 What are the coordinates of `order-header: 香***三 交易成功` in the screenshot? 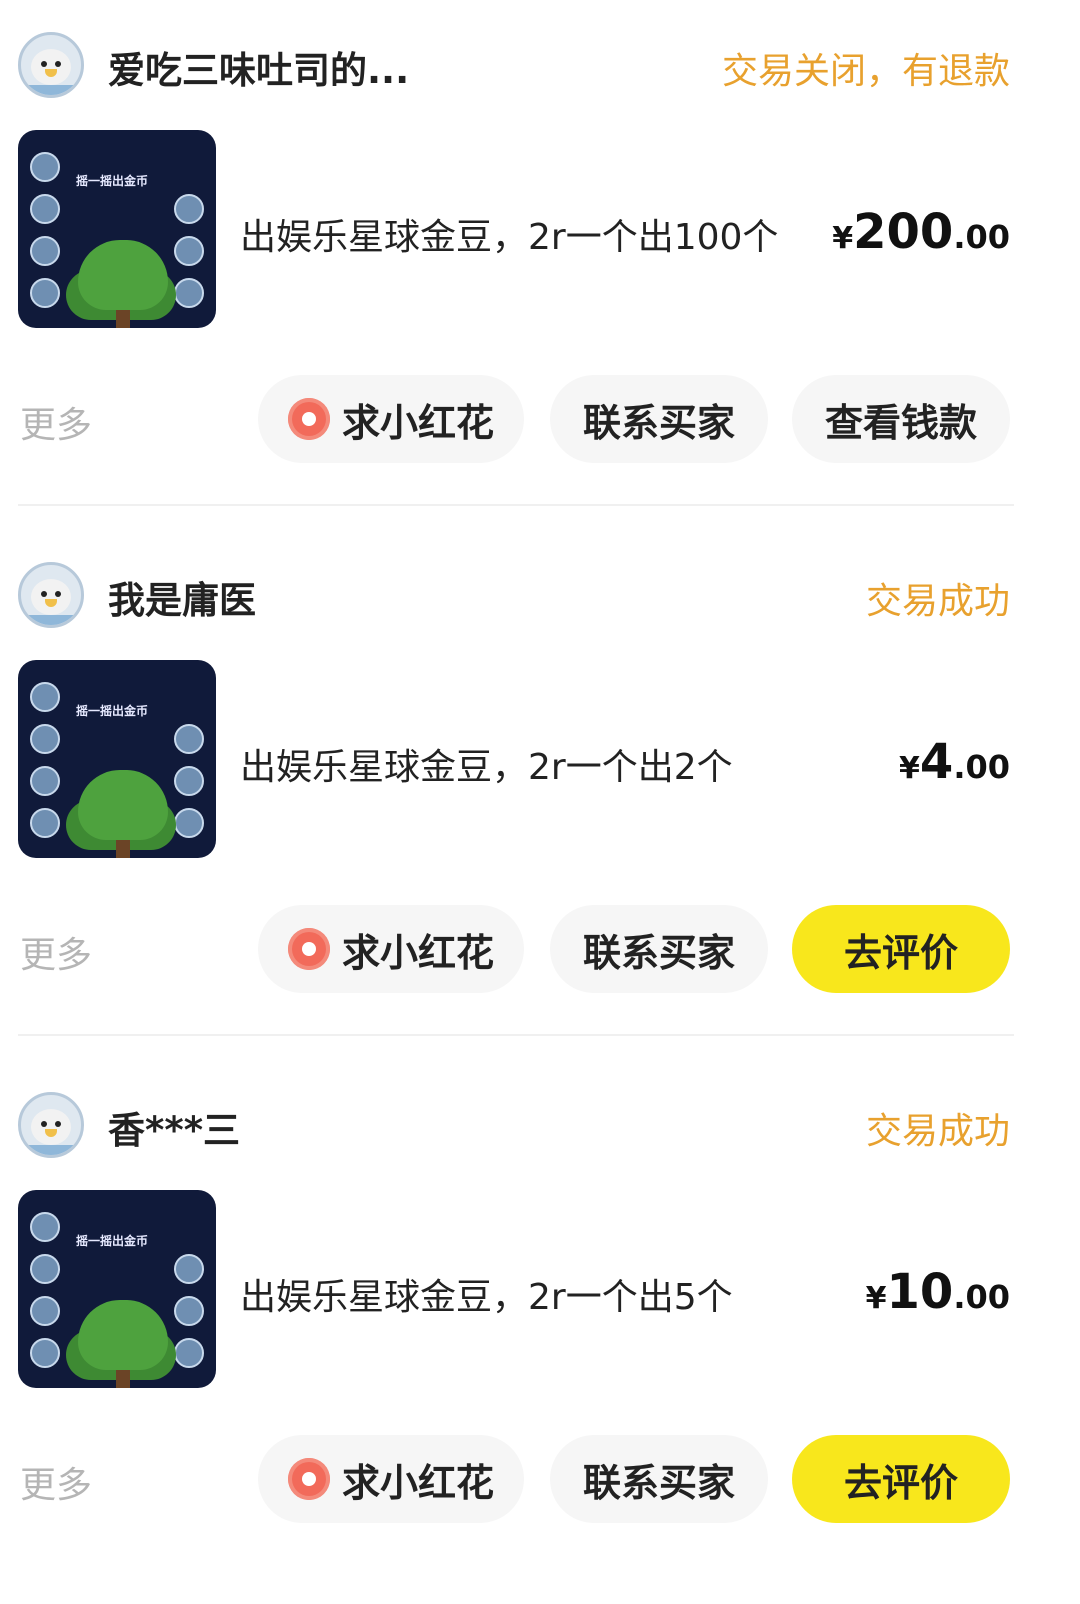 It's located at (540, 1125).